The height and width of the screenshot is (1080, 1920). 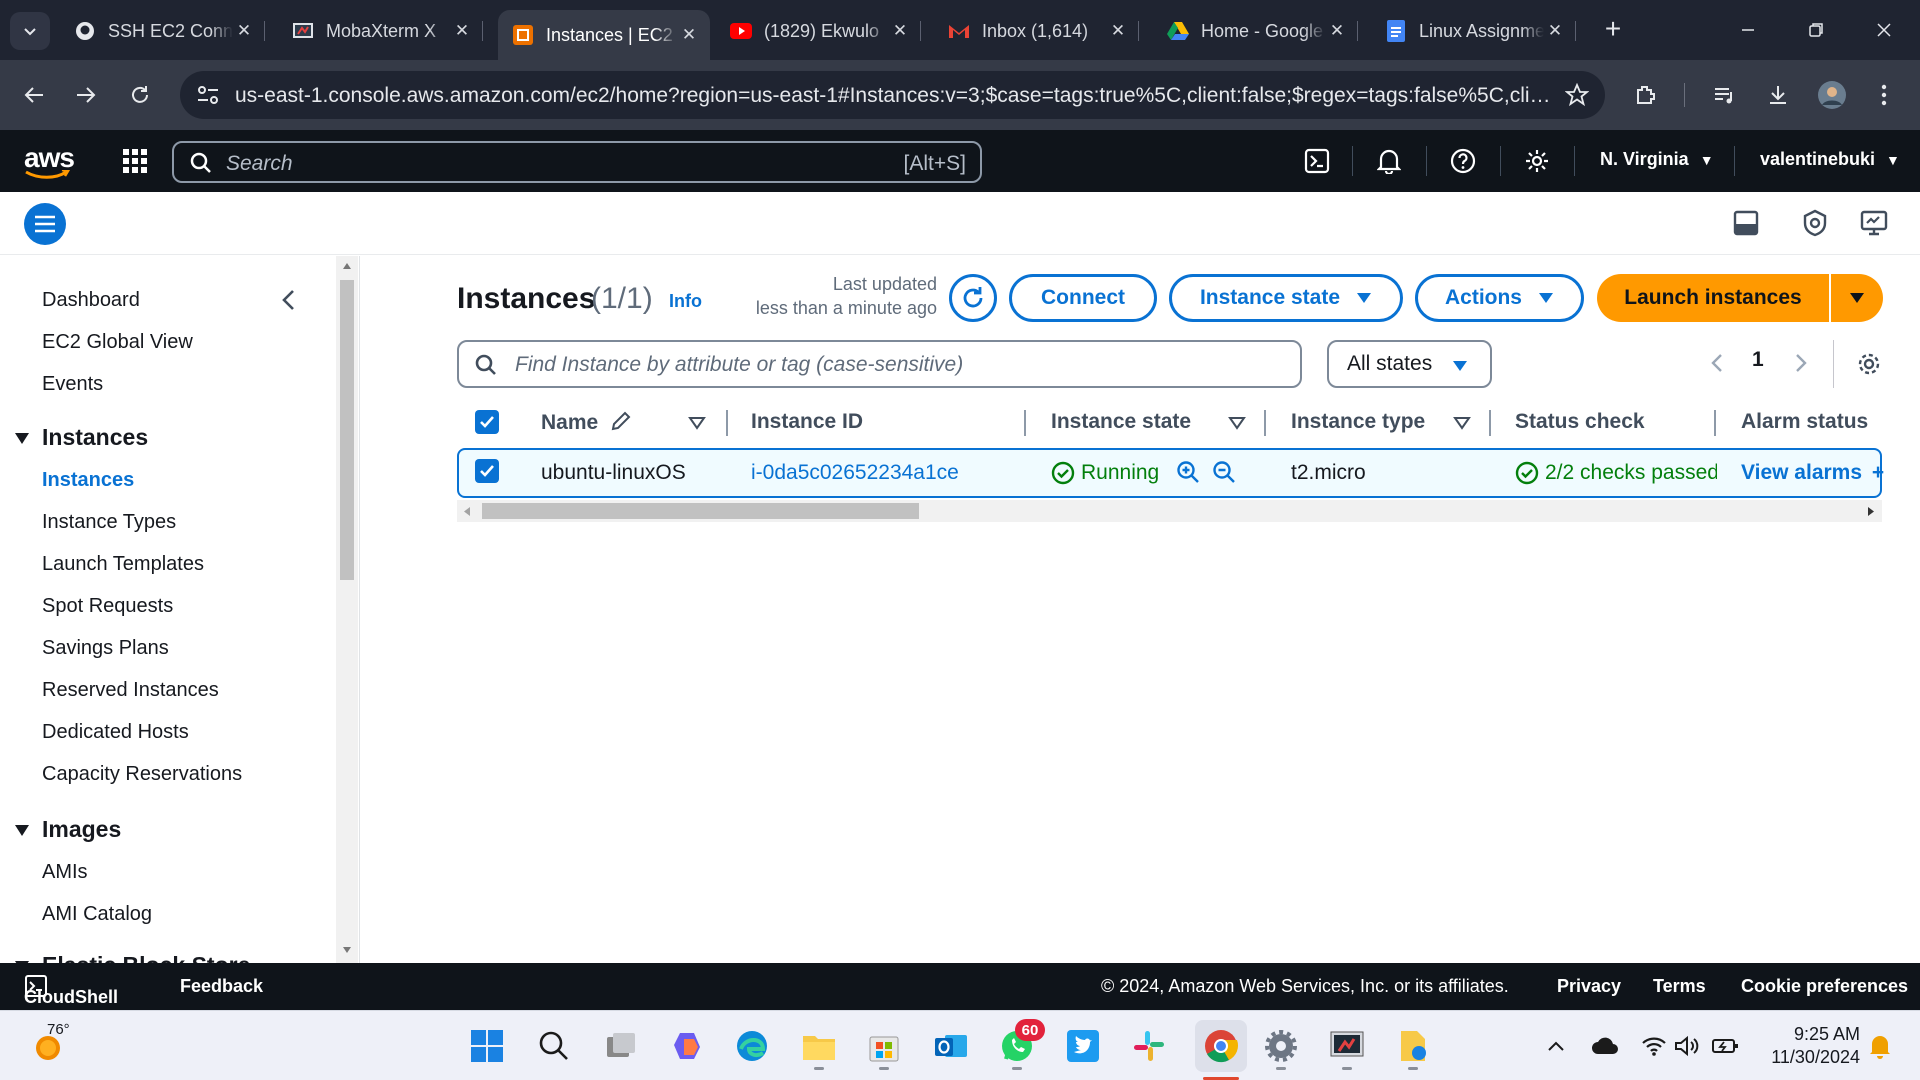 What do you see at coordinates (1473, 31) in the screenshot?
I see `browser-tab: Linux Assignment ✕` at bounding box center [1473, 31].